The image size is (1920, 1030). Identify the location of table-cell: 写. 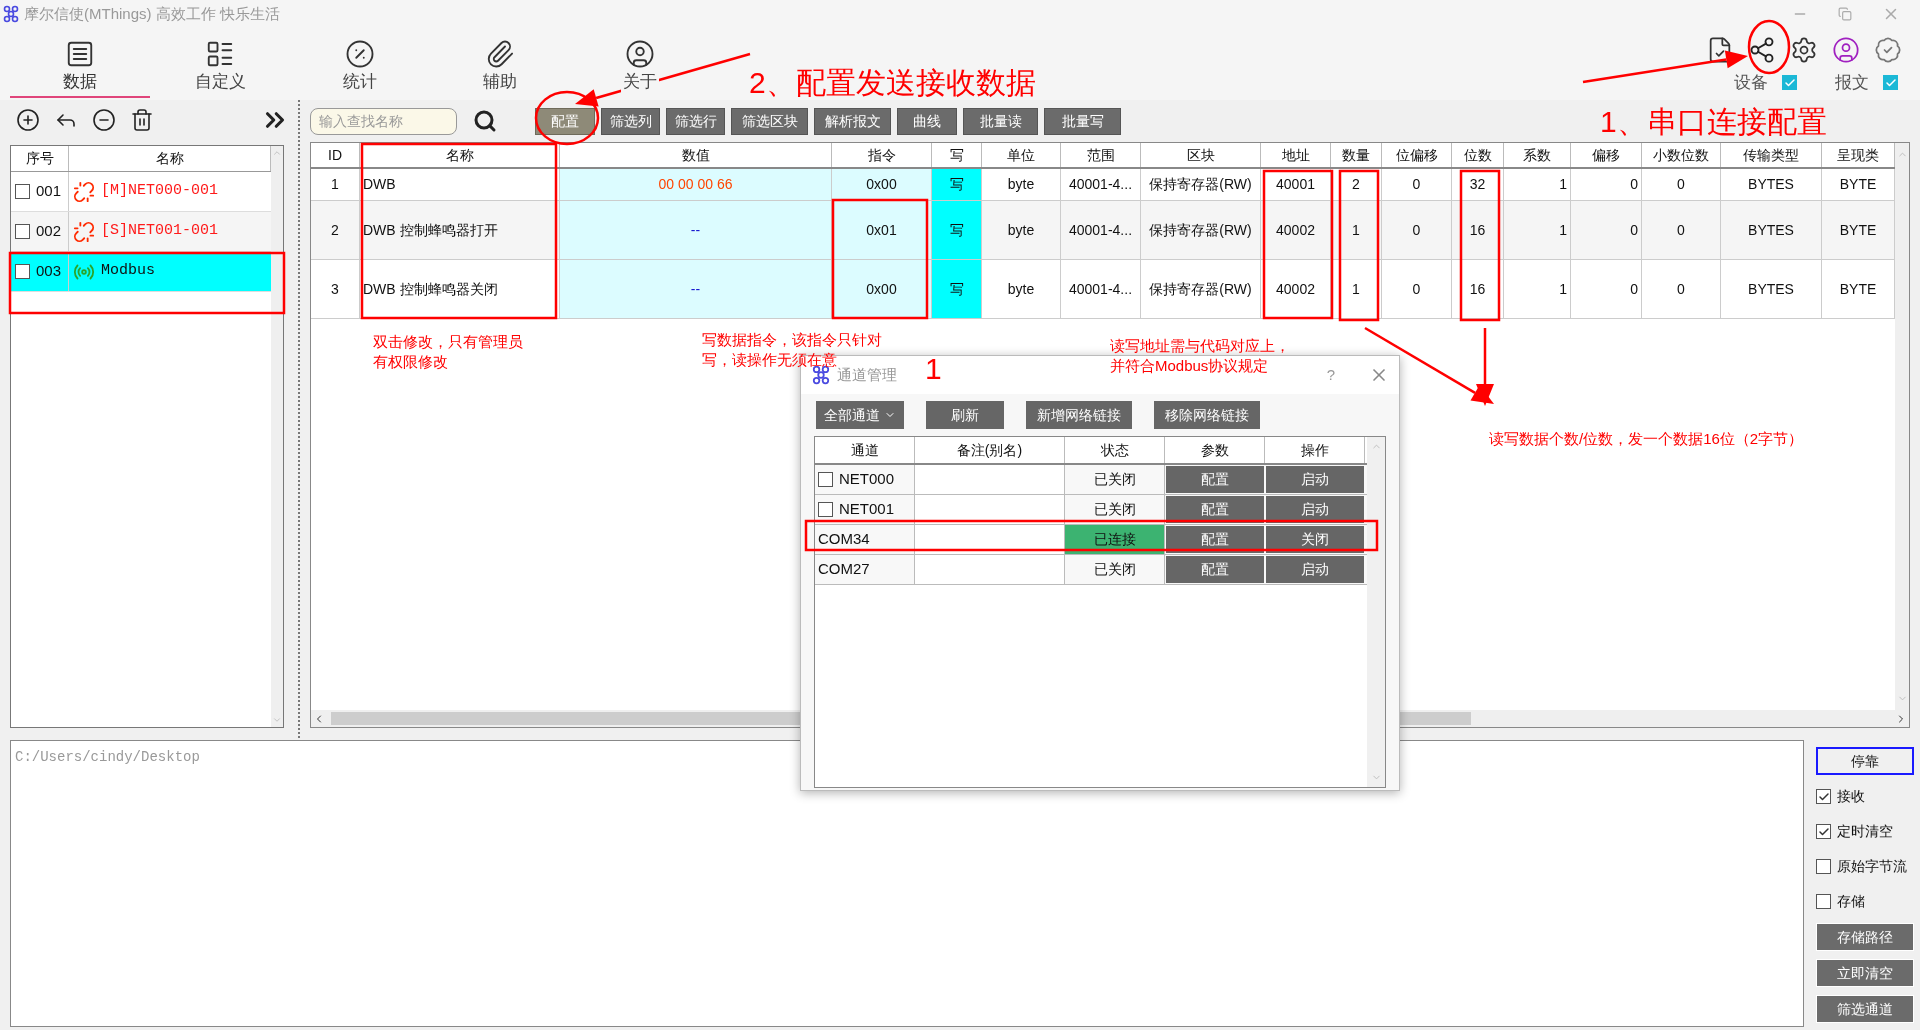
(957, 184).